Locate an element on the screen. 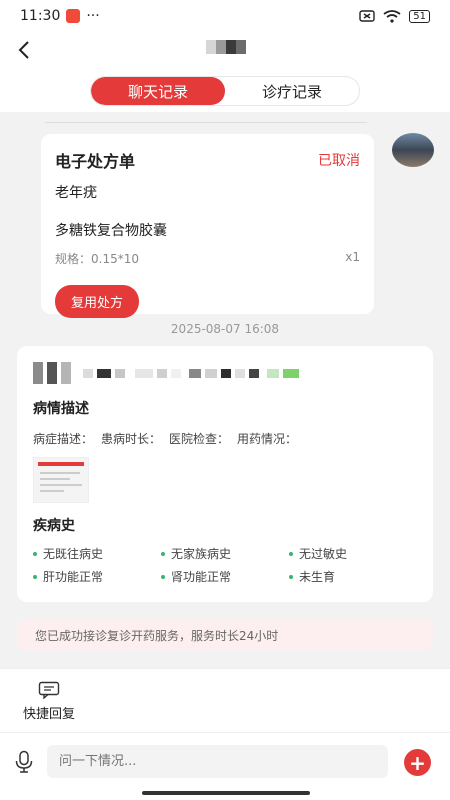  microphone-icon is located at coordinates (24, 761).